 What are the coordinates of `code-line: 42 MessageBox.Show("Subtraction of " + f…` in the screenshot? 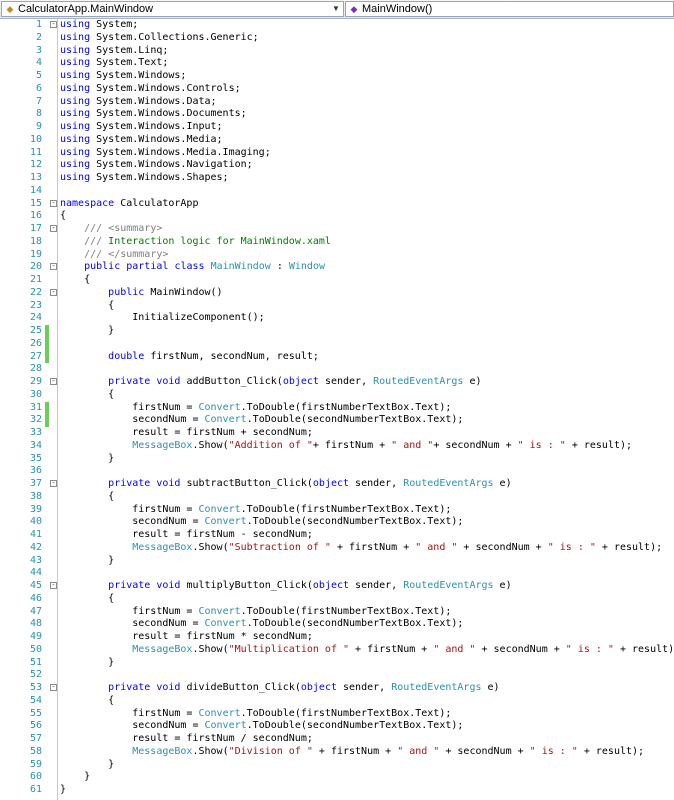 It's located at (337, 548).